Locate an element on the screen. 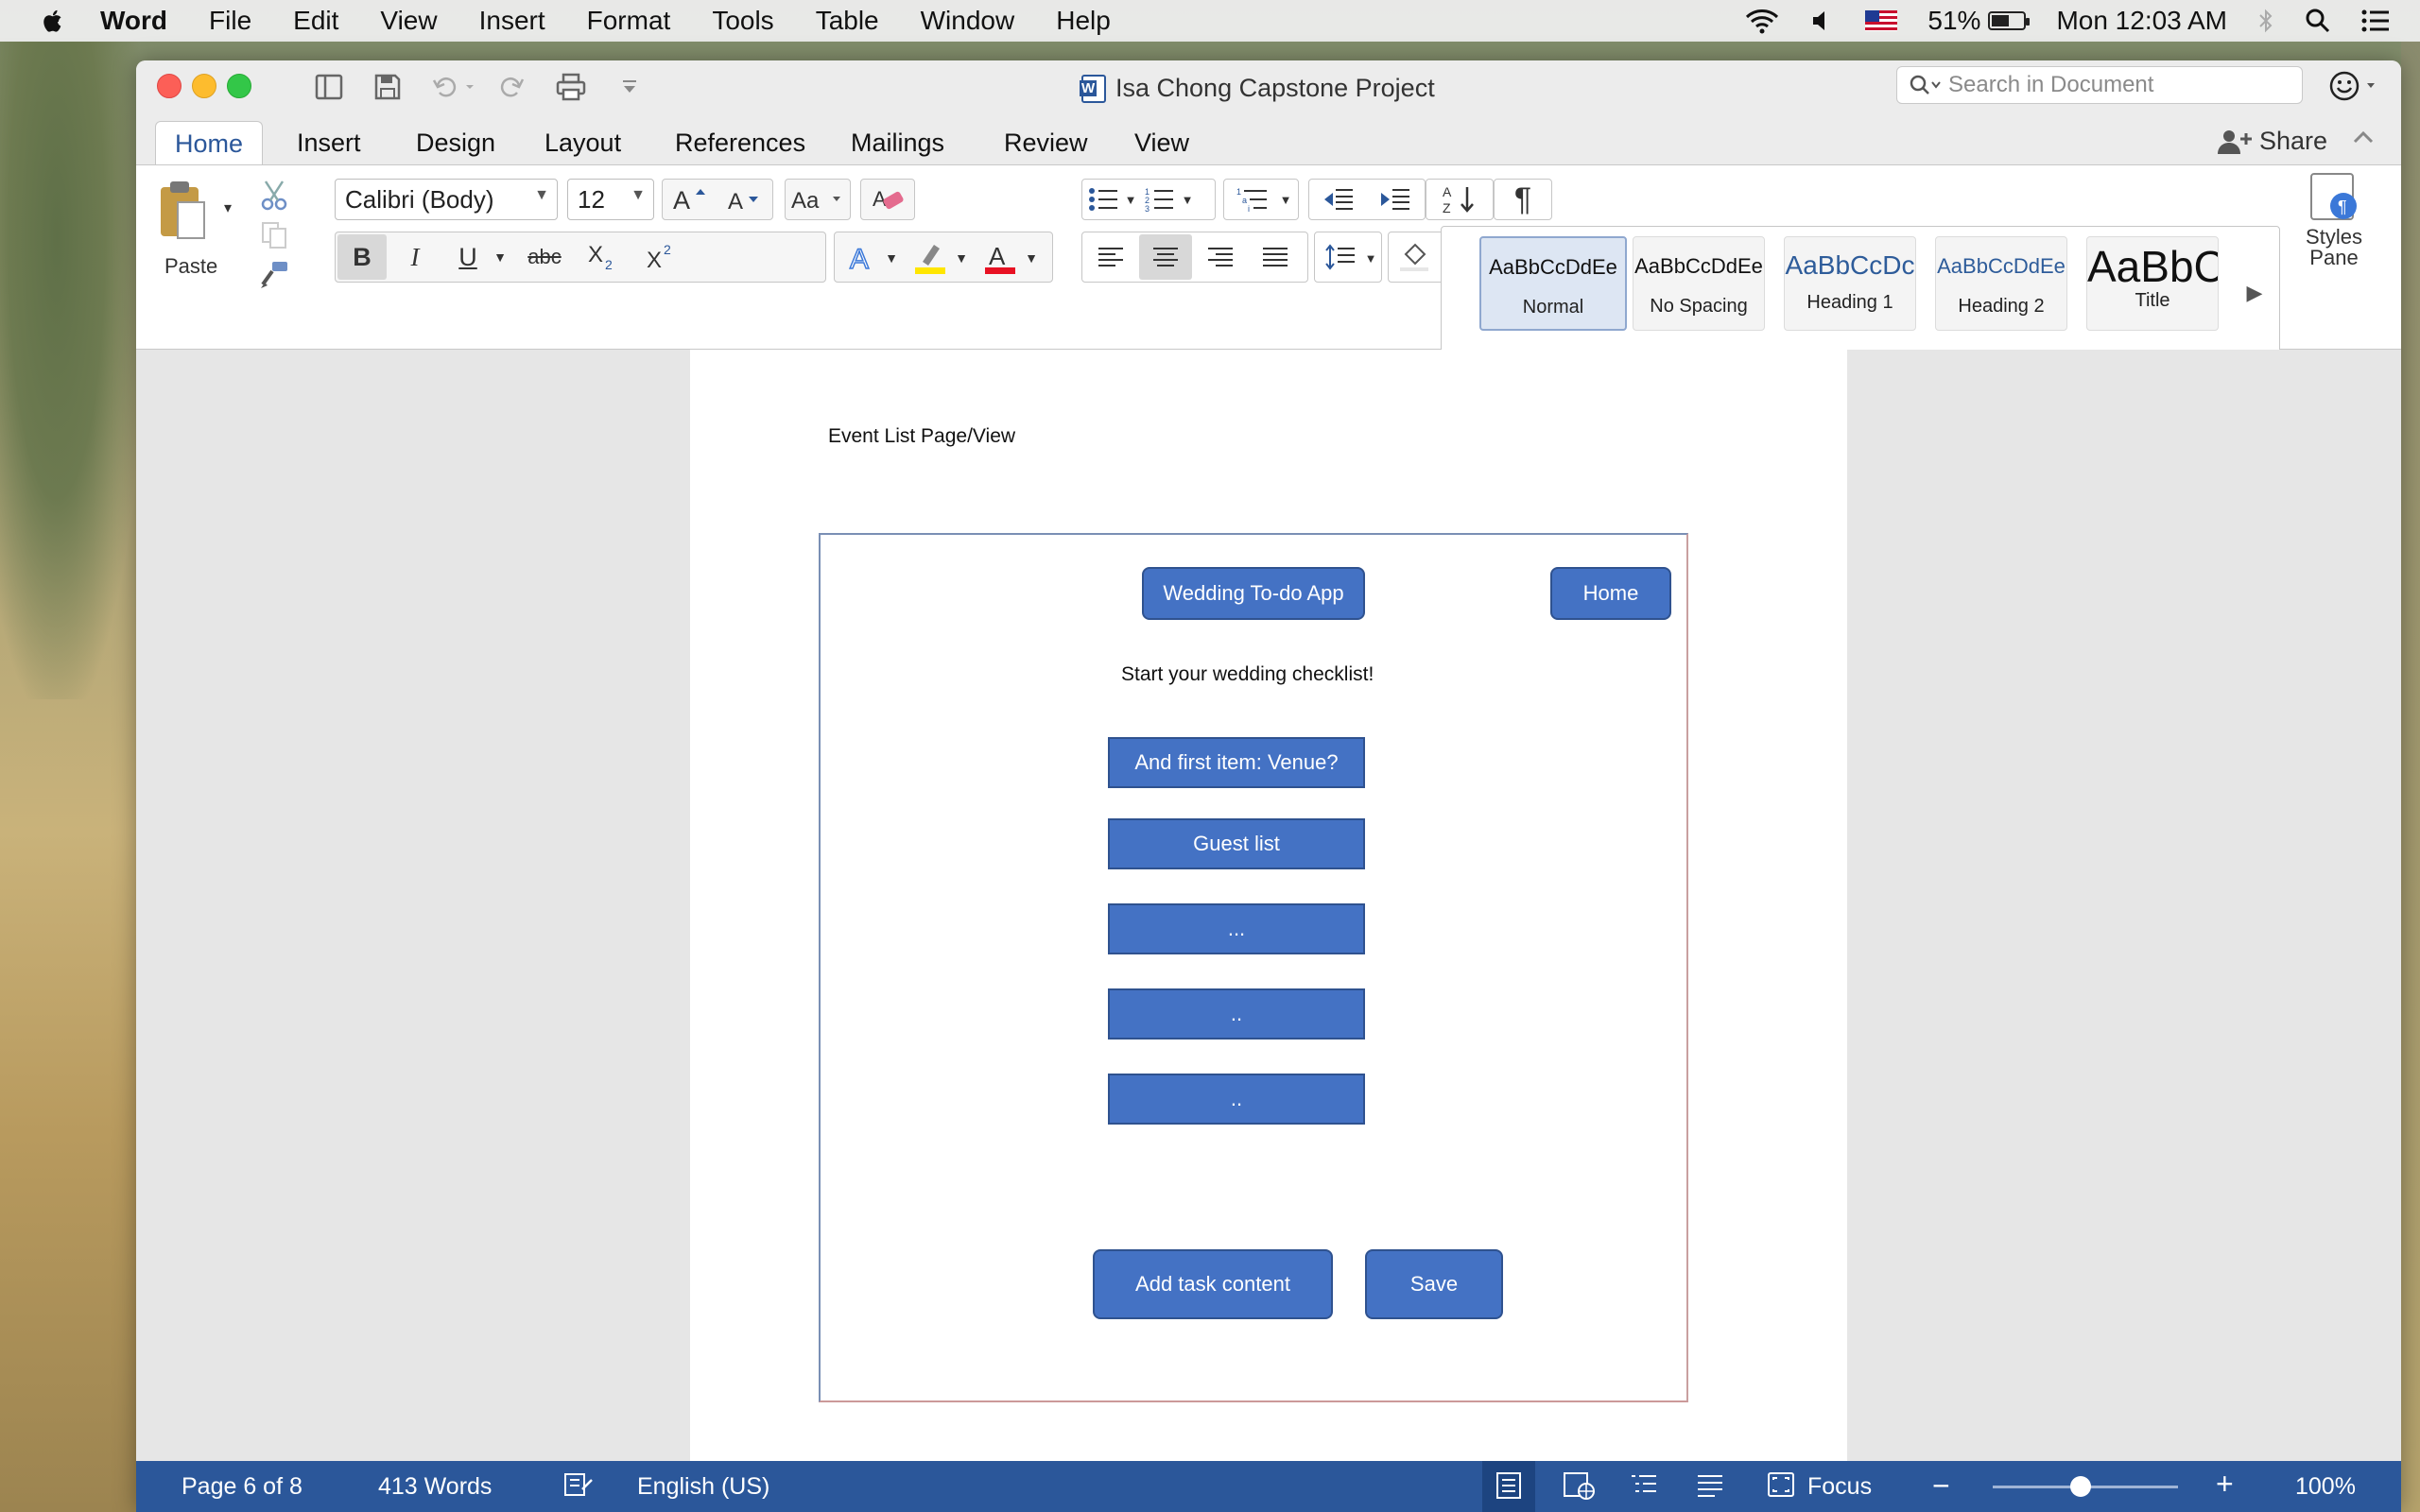 Image resolution: width=2420 pixels, height=1512 pixels. notification-center-icon is located at coordinates (2375, 21).